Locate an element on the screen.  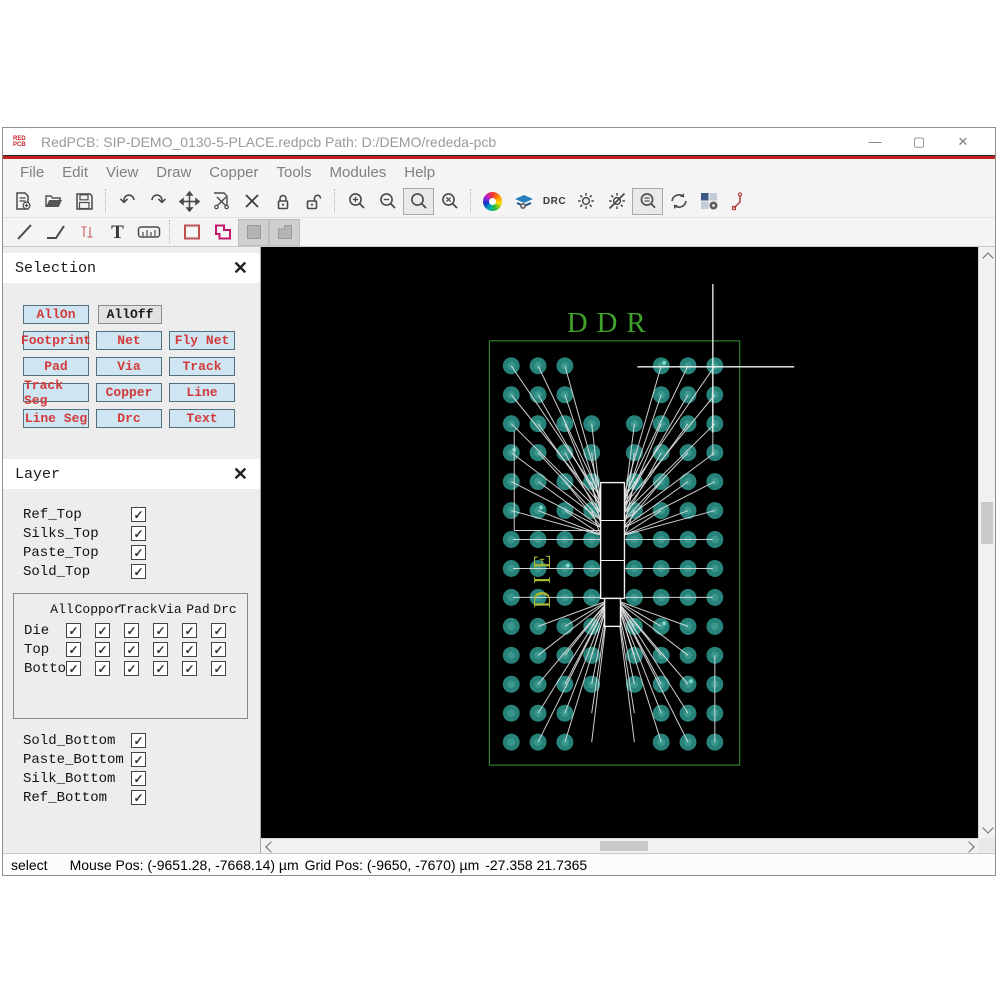
button-pad: Pad is located at coordinates (56, 366).